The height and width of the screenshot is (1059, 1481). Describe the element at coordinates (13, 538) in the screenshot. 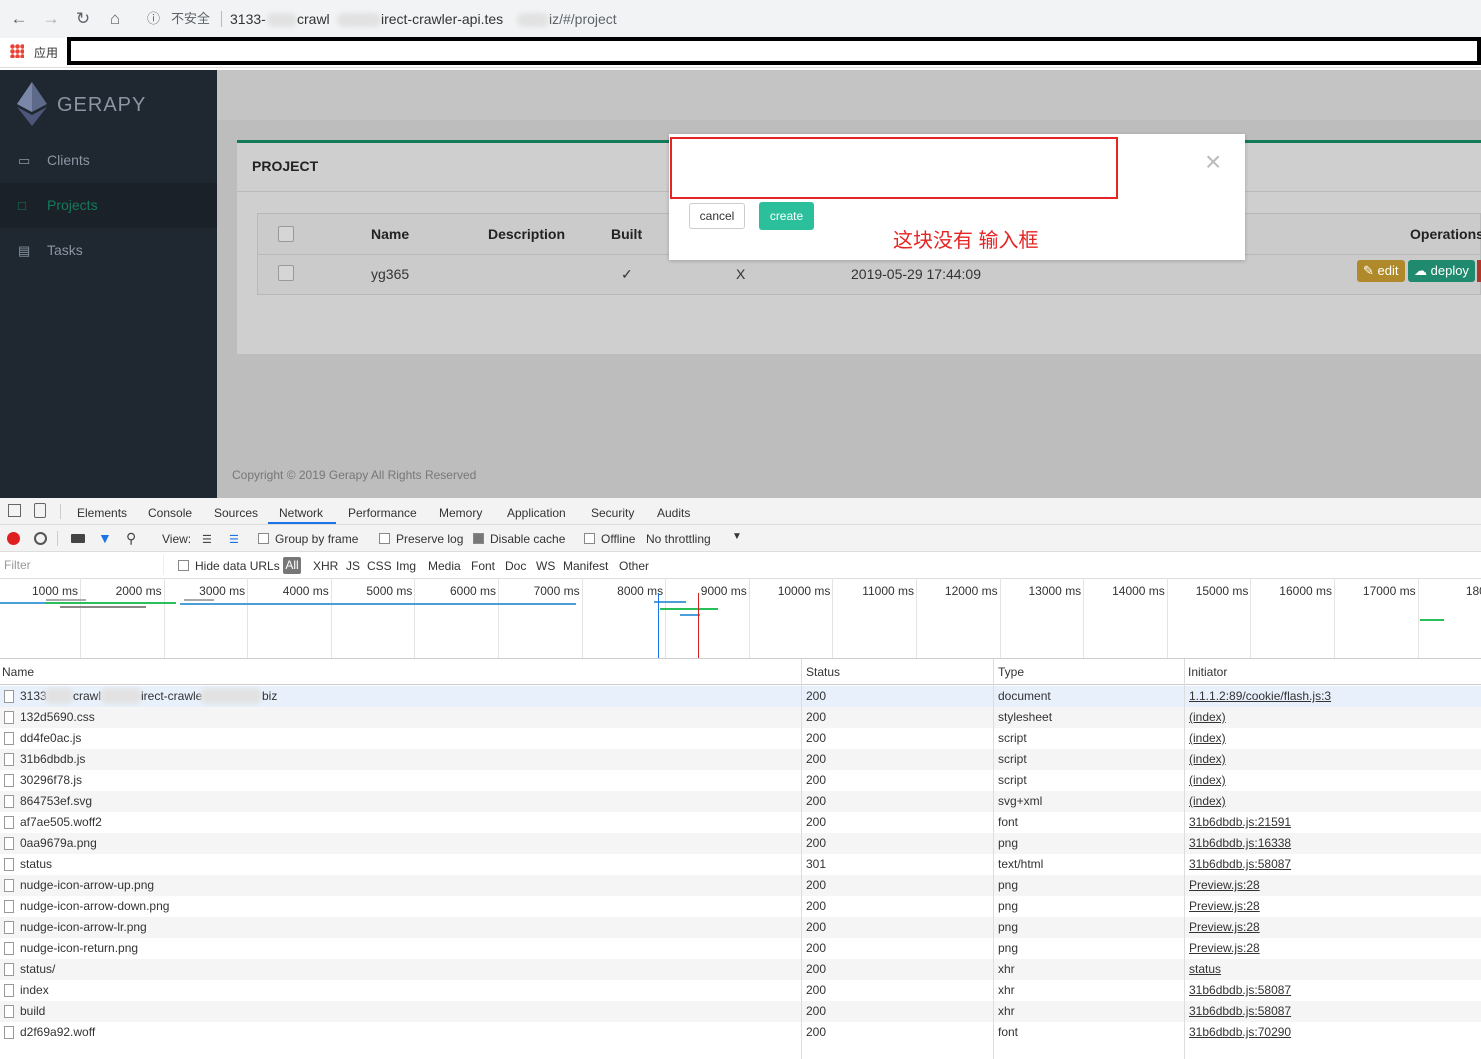

I see `record-icon` at that location.